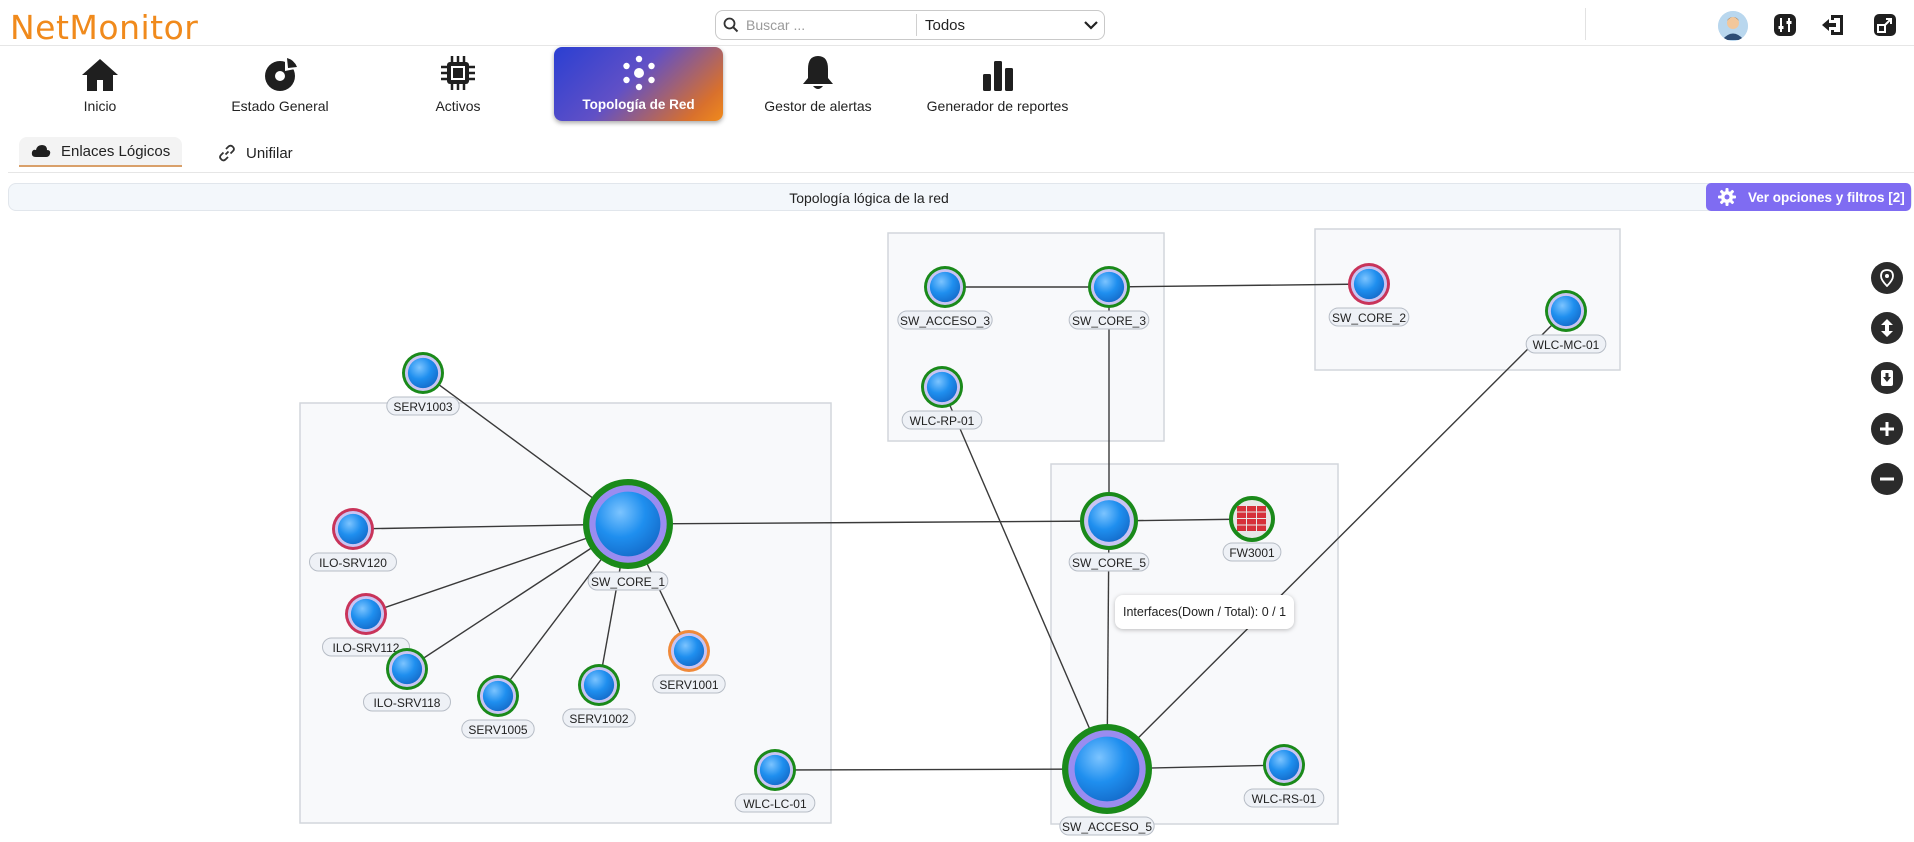  Describe the element at coordinates (1826, 197) in the screenshot. I see `options-filters-label: Ver opciones y filtros [2]` at that location.